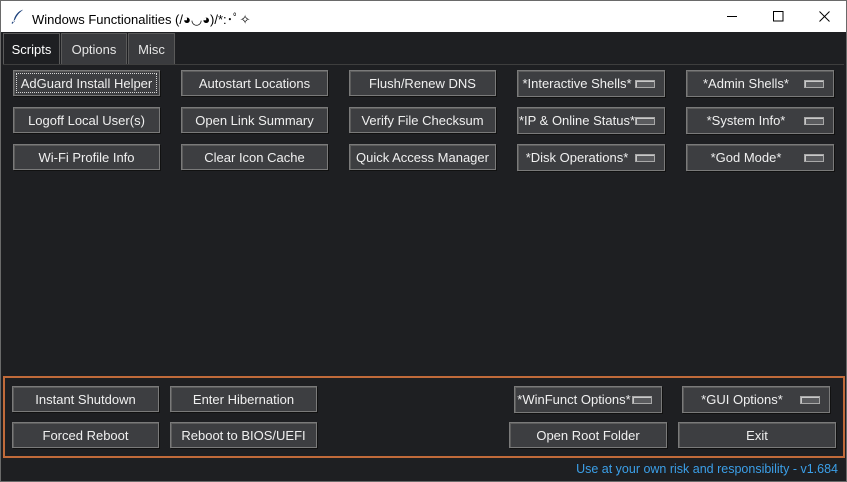 The image size is (847, 482). Describe the element at coordinates (141, 19) in the screenshot. I see `window-title: Windows Functionalities (/◕◡◕)/*:･ﾟ✧` at that location.